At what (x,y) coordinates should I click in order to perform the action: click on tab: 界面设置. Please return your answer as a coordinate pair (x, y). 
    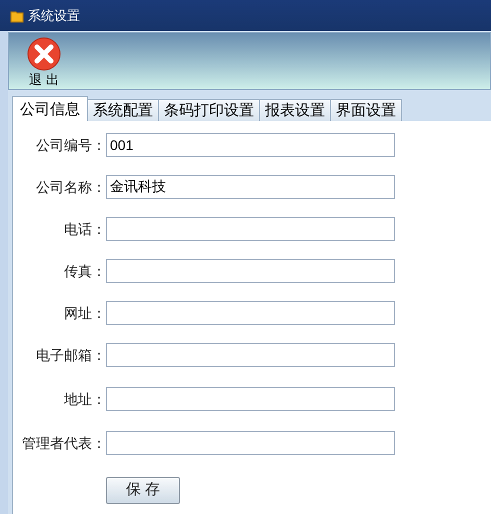
    Looking at the image, I should click on (366, 110).